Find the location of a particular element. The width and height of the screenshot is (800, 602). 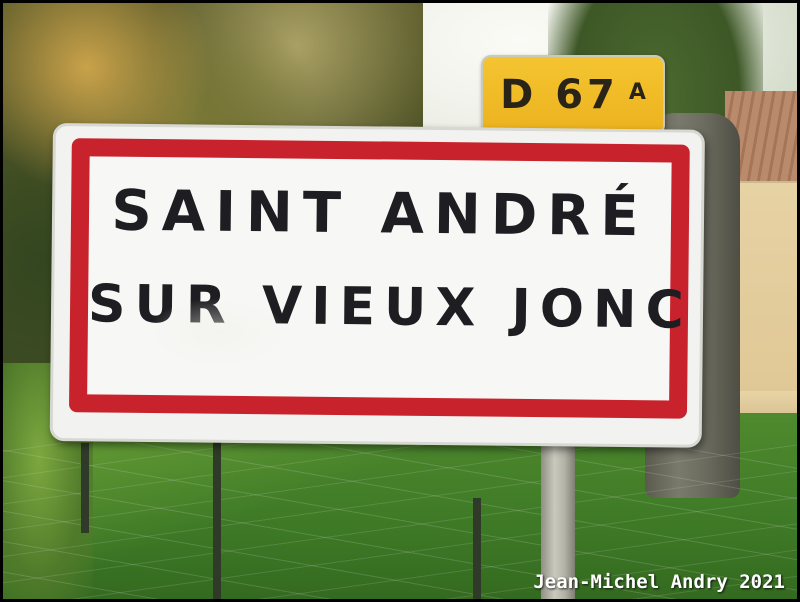

road-number: D 67 is located at coordinates (559, 95).